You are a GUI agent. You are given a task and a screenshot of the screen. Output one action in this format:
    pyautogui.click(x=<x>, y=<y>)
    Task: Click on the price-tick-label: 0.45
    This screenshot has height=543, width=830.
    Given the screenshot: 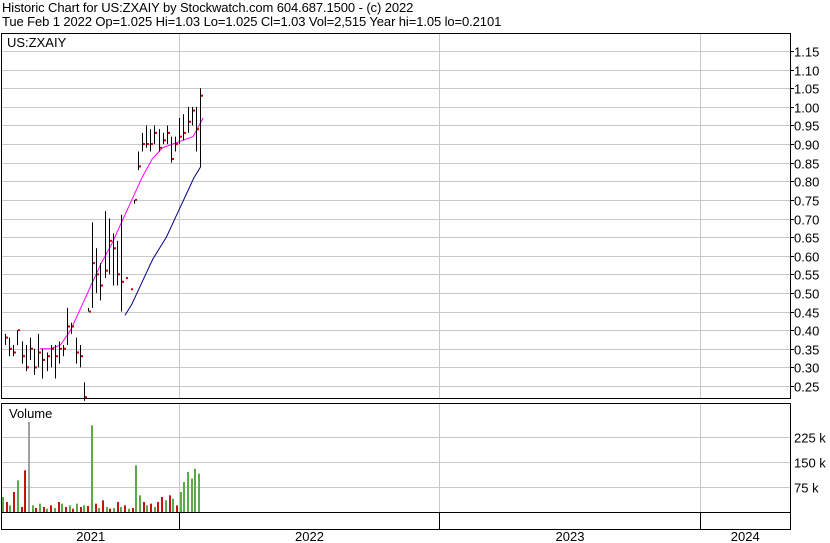 What is the action you would take?
    pyautogui.click(x=806, y=313)
    